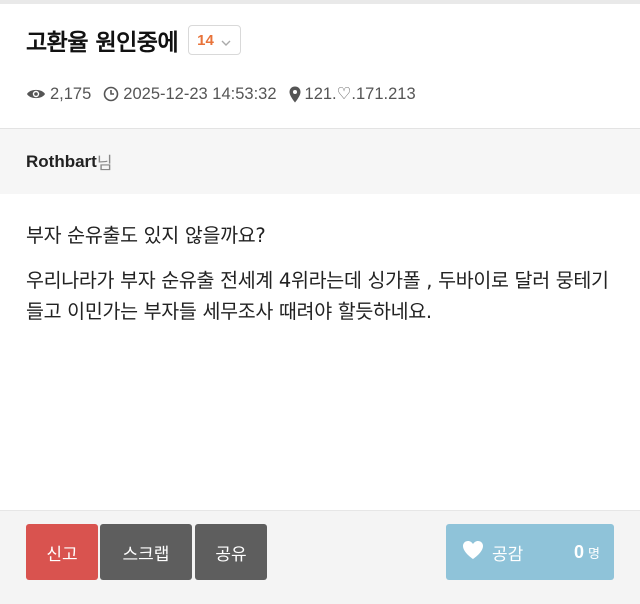 The width and height of the screenshot is (640, 604). I want to click on author-bar: Rothbart 님, so click(320, 161).